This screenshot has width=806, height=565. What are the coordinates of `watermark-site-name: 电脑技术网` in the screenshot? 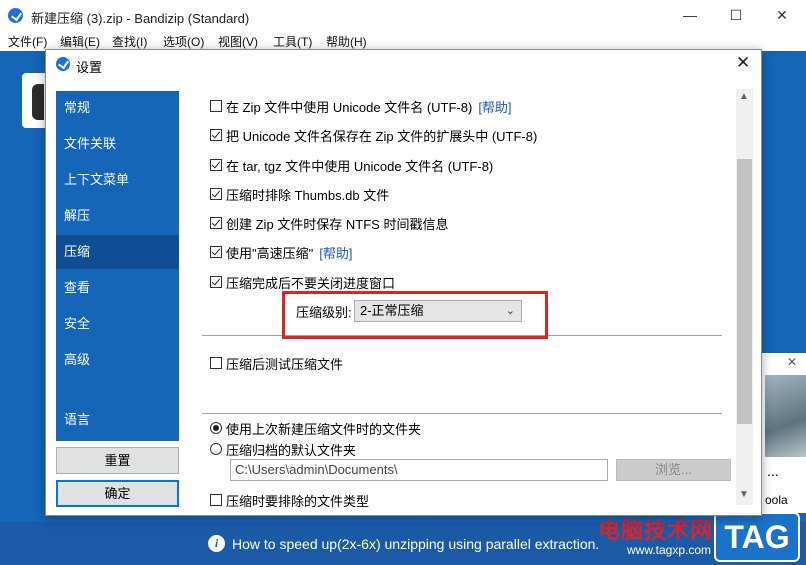 It's located at (656, 530).